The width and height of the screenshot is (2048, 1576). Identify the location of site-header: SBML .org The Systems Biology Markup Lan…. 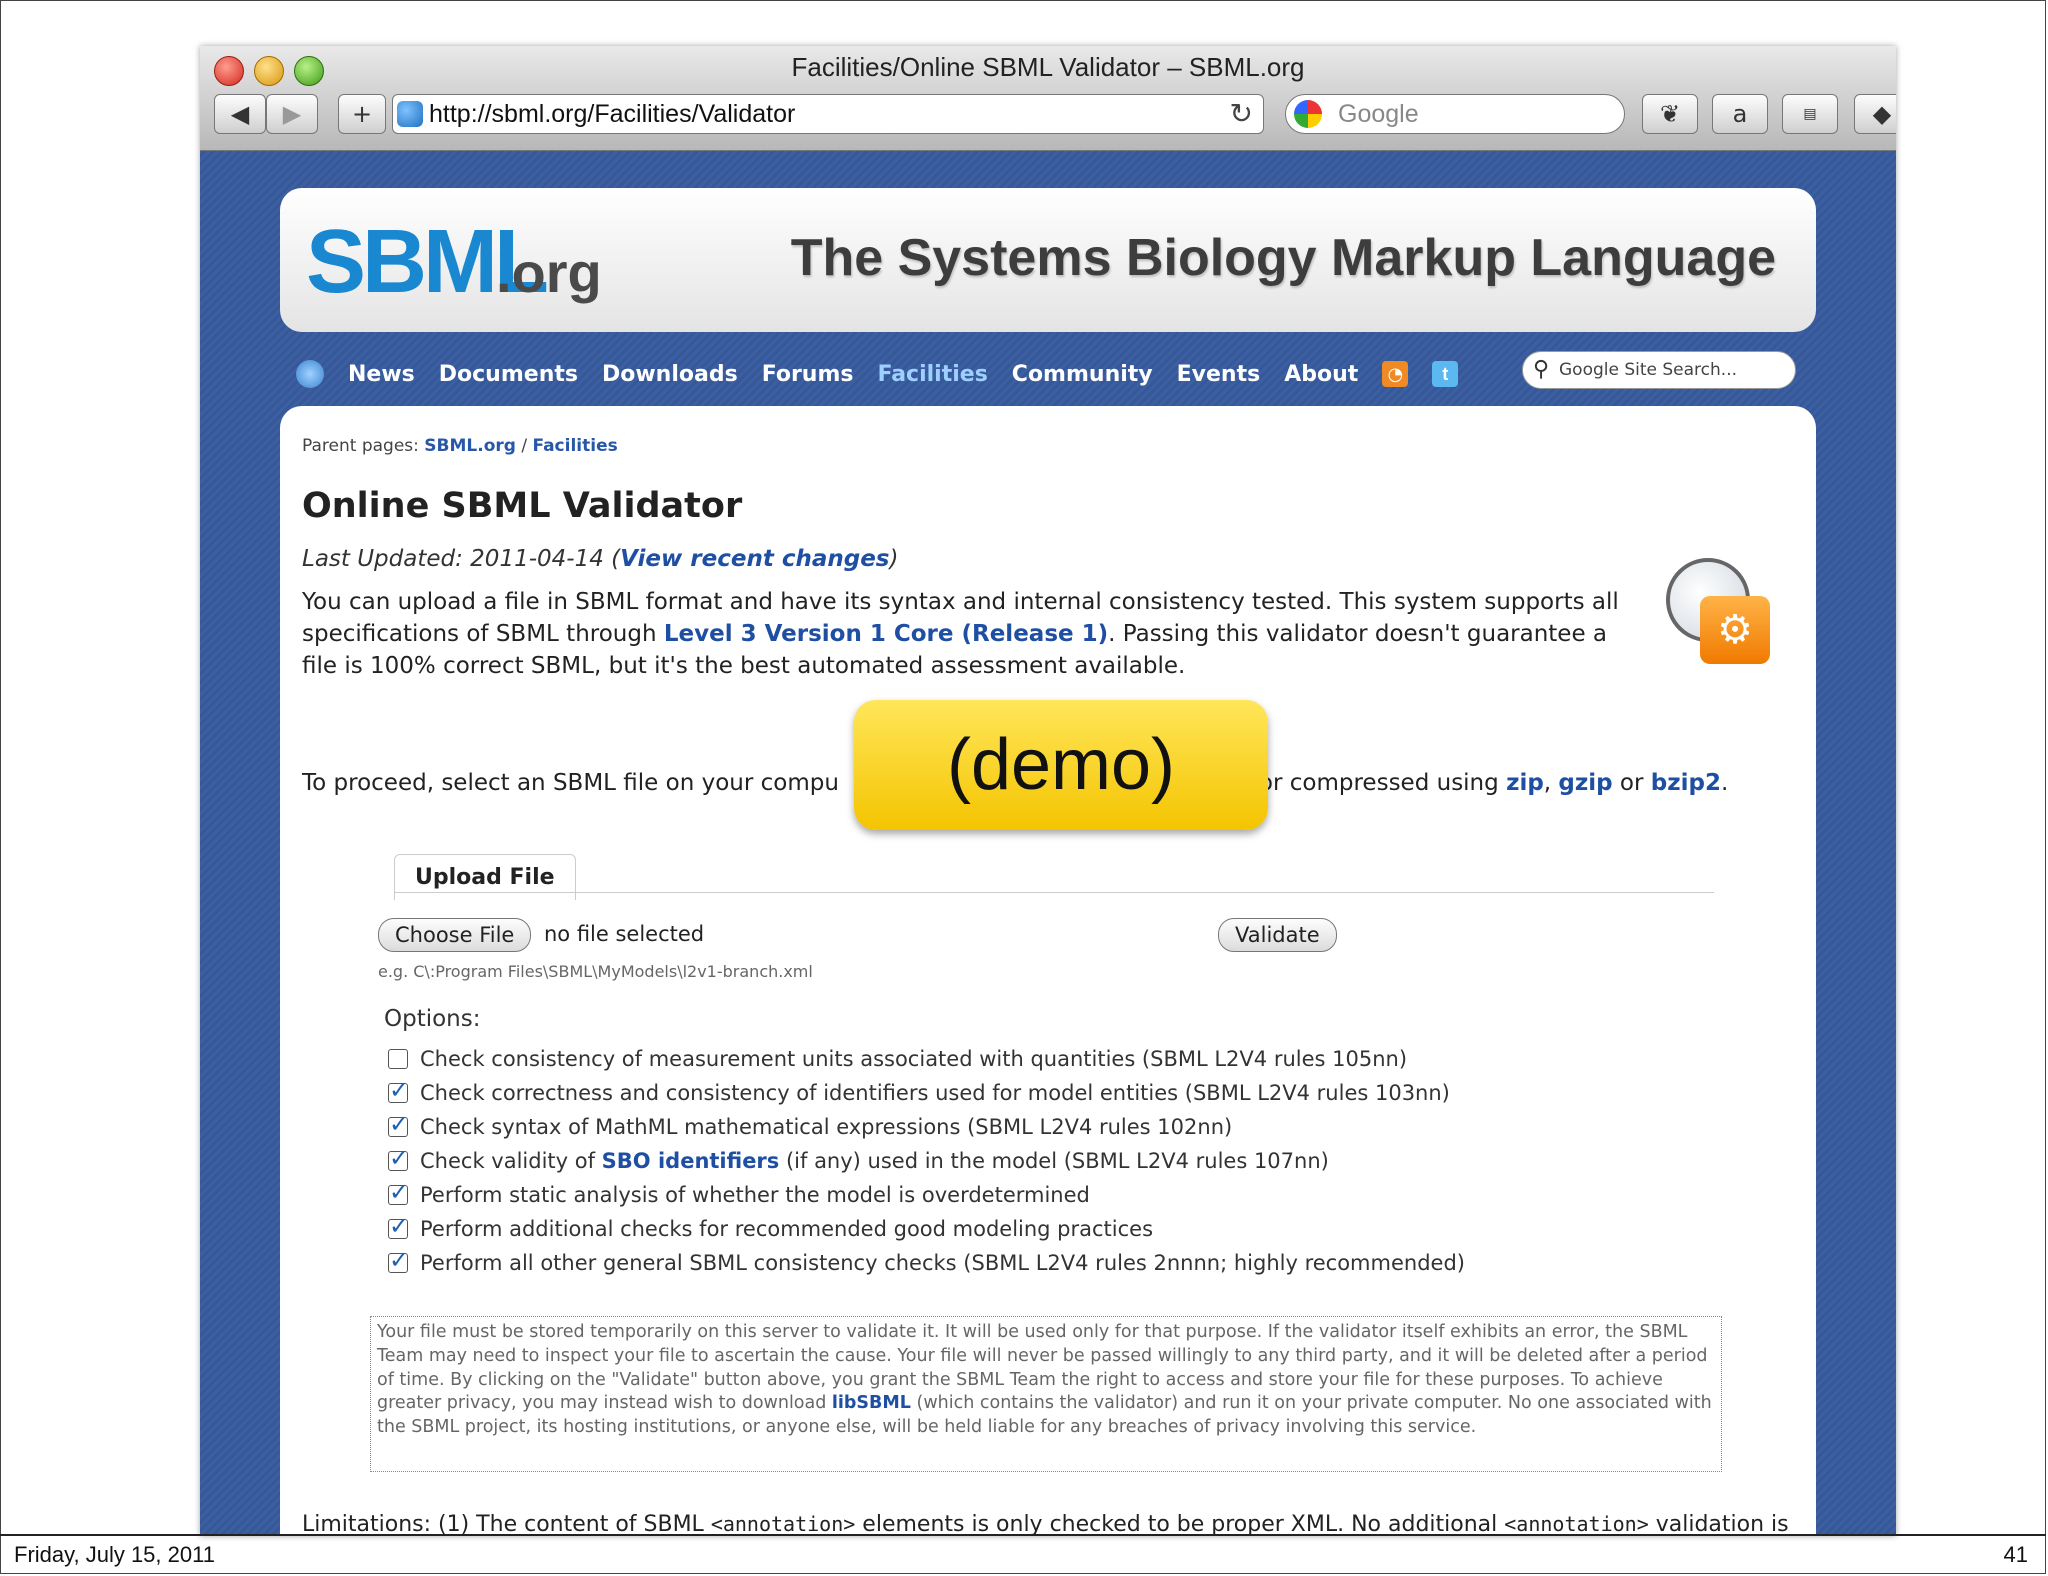
(1048, 260).